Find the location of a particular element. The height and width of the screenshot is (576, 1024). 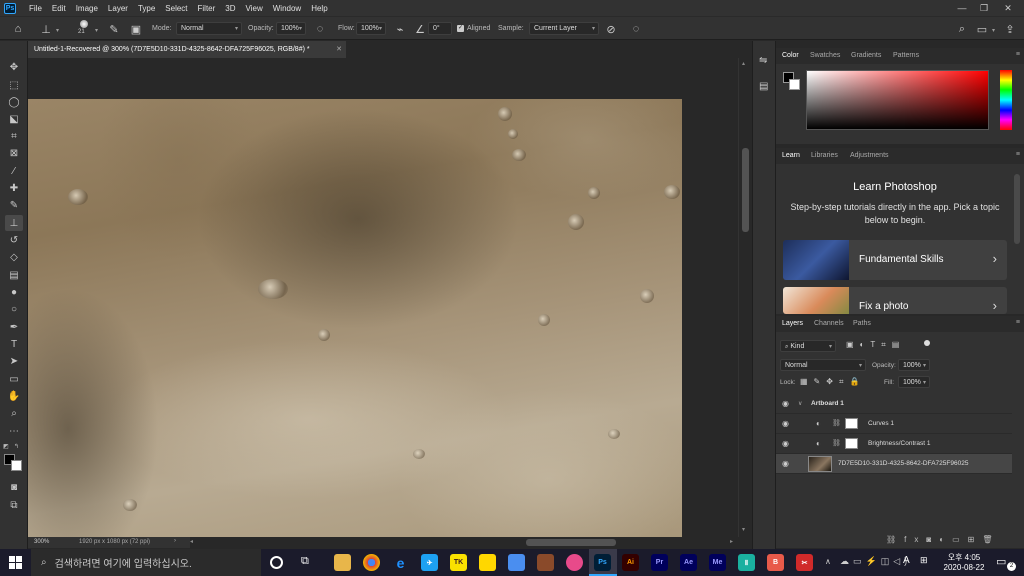

task-view-icon: ⧉ is located at coordinates (305, 561).